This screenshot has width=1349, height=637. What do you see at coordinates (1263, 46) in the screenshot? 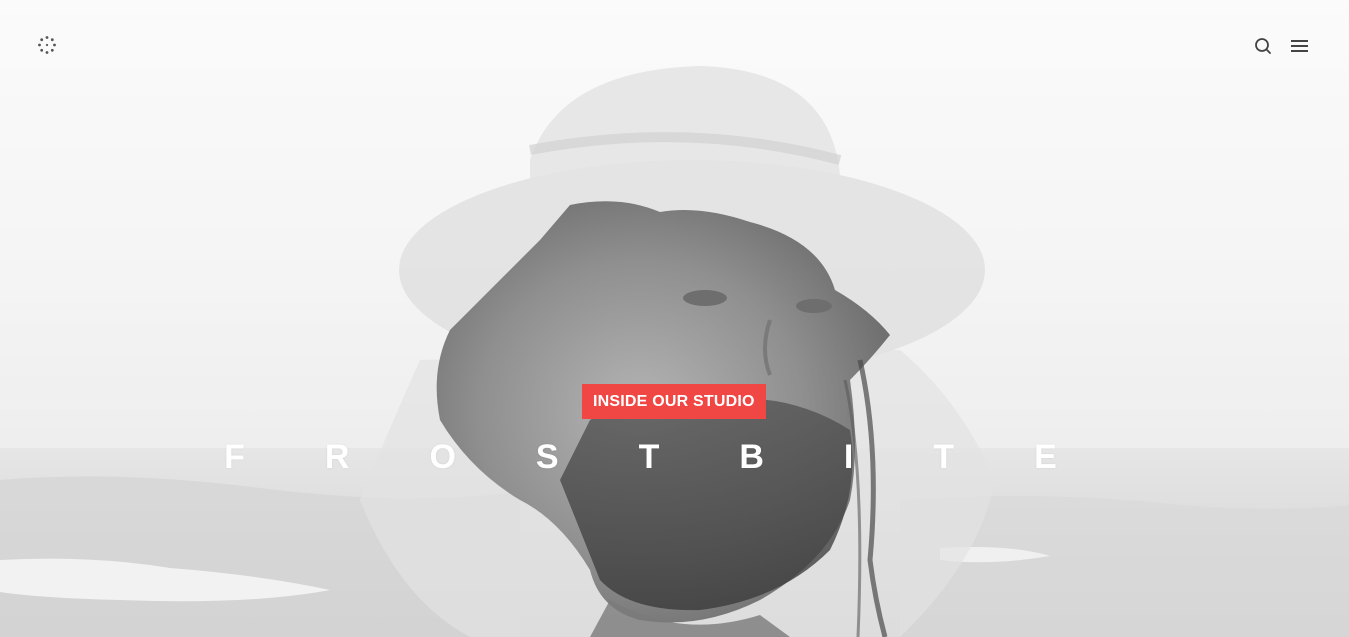
I see `search-icon` at bounding box center [1263, 46].